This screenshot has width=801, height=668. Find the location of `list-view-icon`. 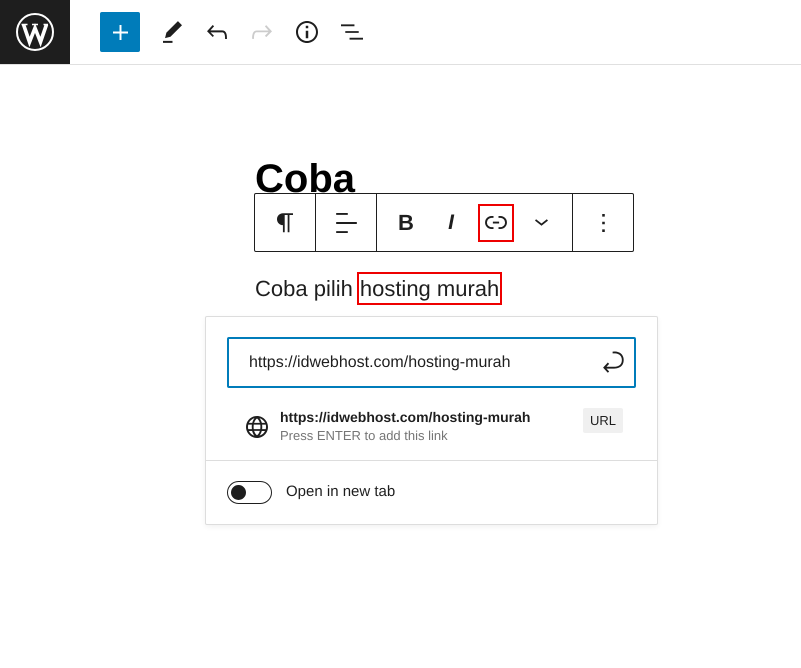

list-view-icon is located at coordinates (352, 32).